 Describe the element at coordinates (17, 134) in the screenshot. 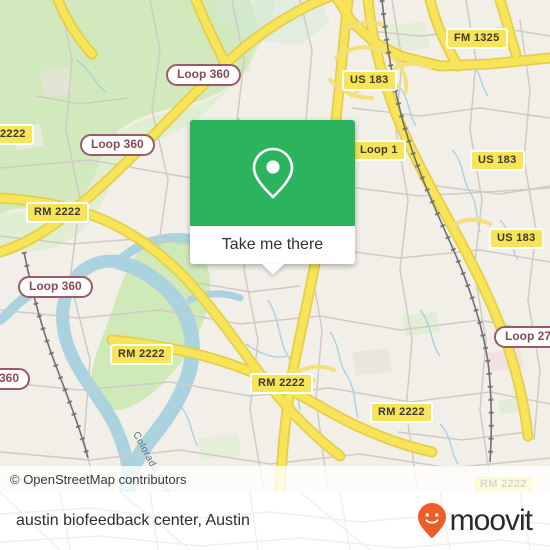

I see `shield-2222-edge: 2222` at that location.